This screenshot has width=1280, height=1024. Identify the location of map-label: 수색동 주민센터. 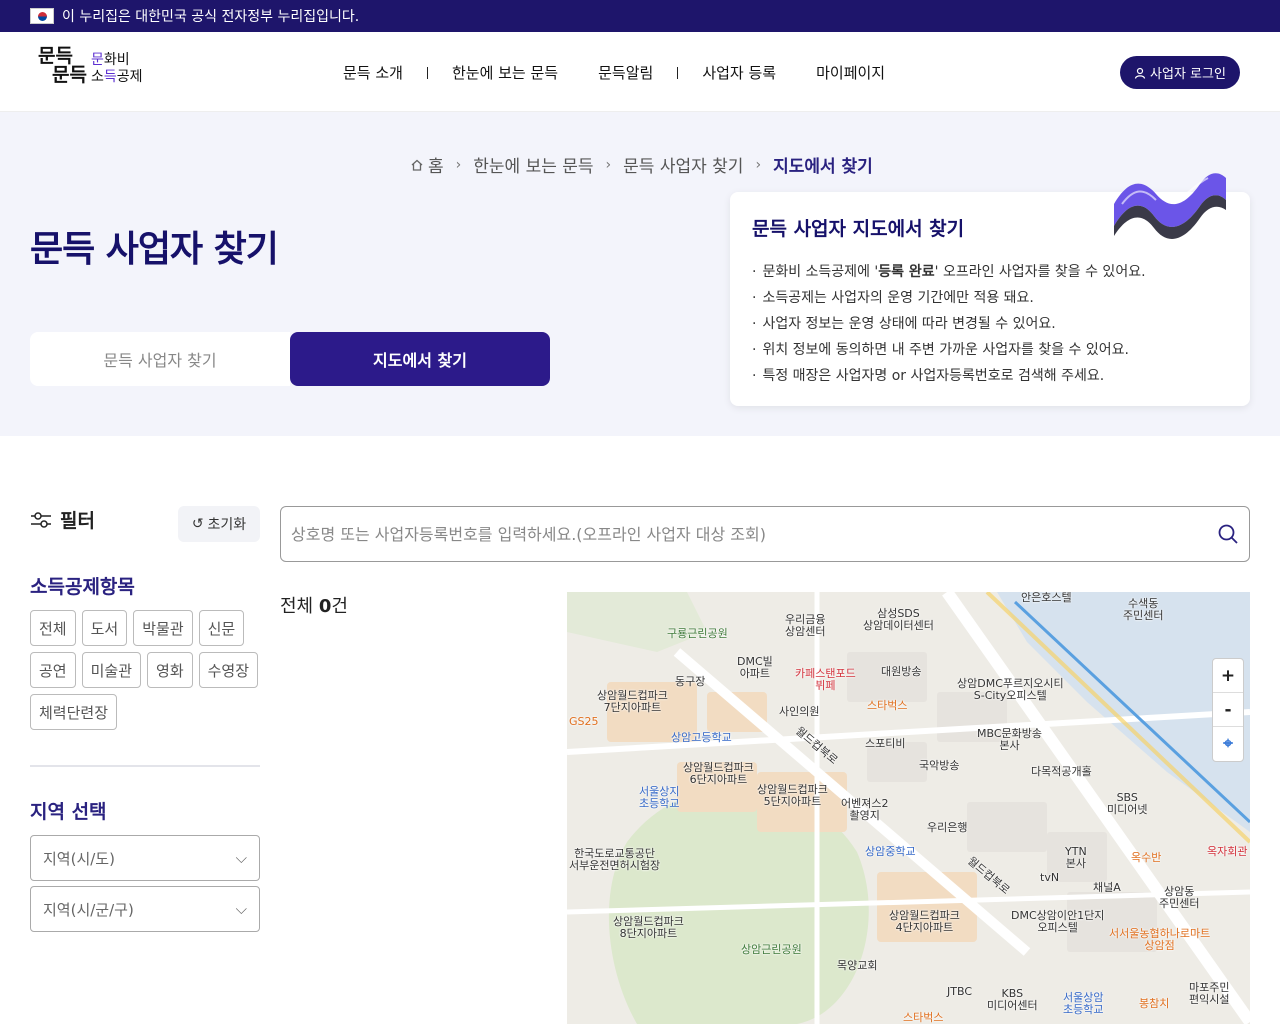
(1143, 609).